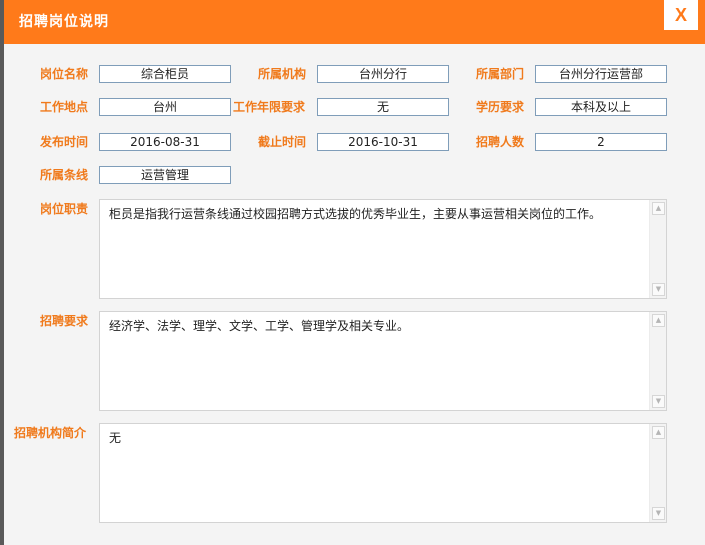  What do you see at coordinates (259, 326) in the screenshot?
I see `requirements-text: 经济学、法学、理学、文学、工学、管理学及相关专业。` at bounding box center [259, 326].